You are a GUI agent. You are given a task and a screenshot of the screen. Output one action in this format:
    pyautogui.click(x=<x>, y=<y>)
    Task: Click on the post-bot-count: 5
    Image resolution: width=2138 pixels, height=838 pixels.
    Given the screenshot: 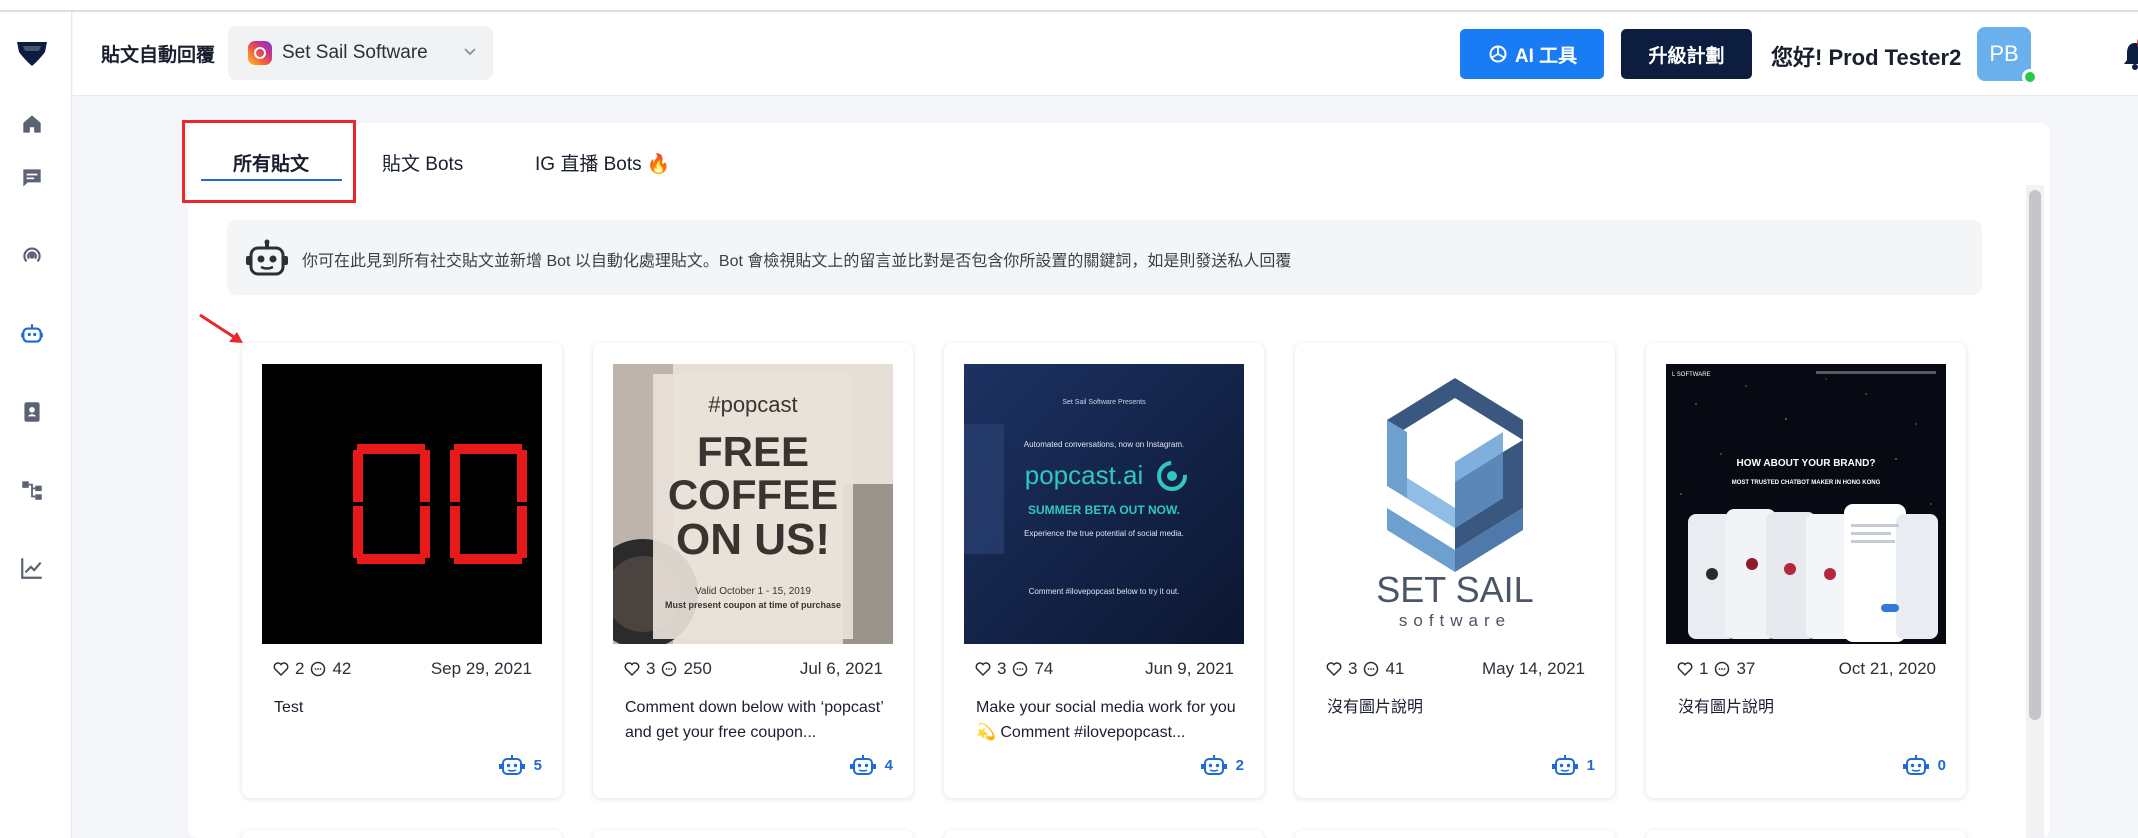 What is the action you would take?
    pyautogui.click(x=520, y=765)
    